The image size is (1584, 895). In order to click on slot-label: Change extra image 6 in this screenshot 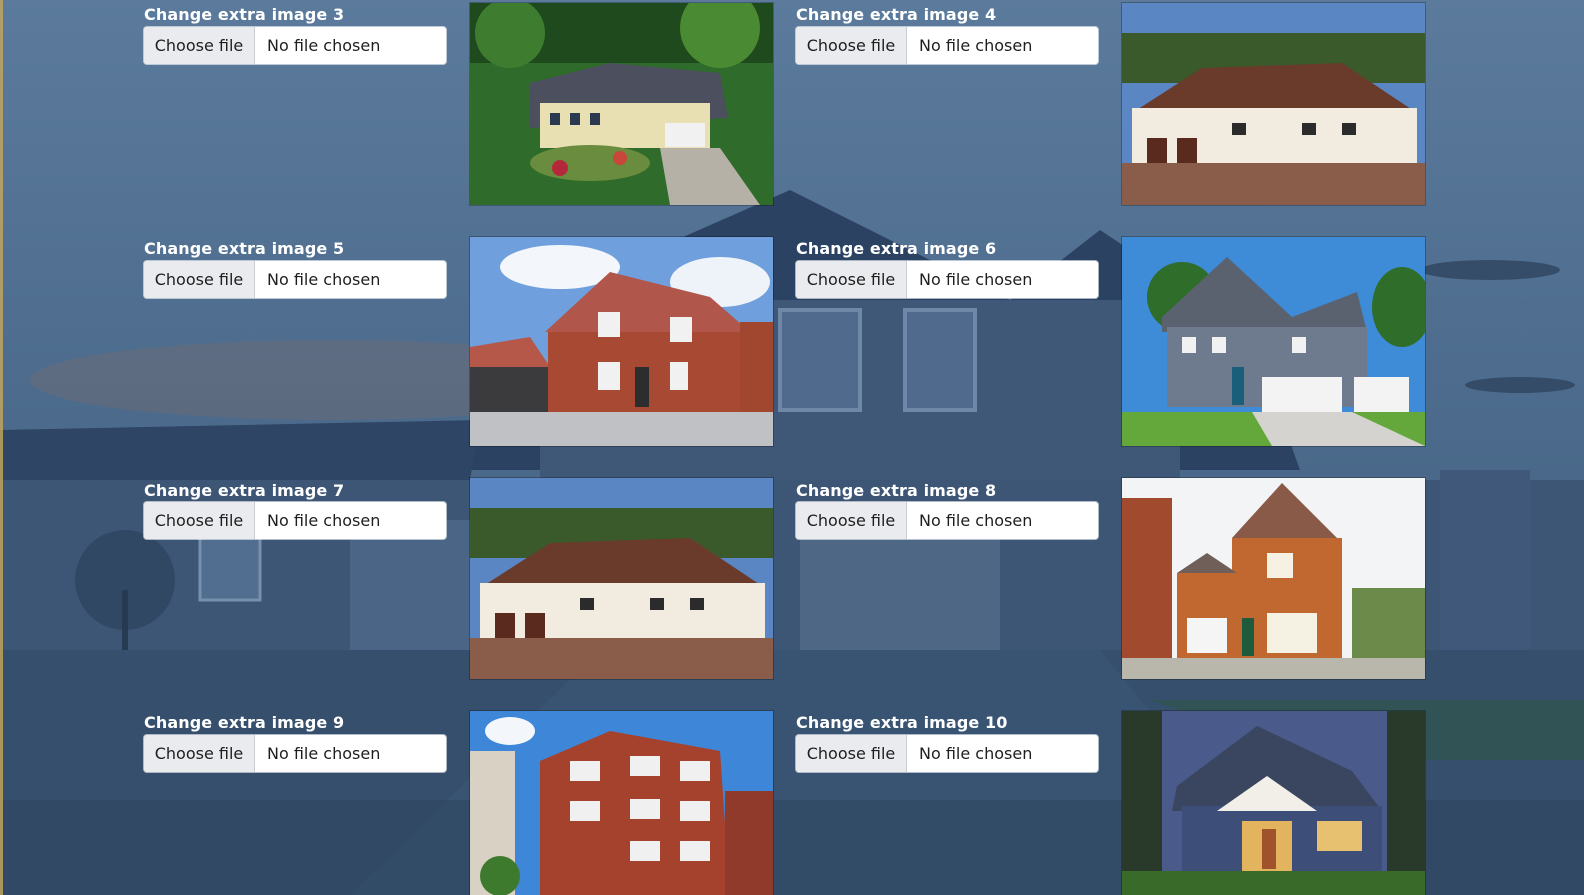, I will do `click(896, 248)`.